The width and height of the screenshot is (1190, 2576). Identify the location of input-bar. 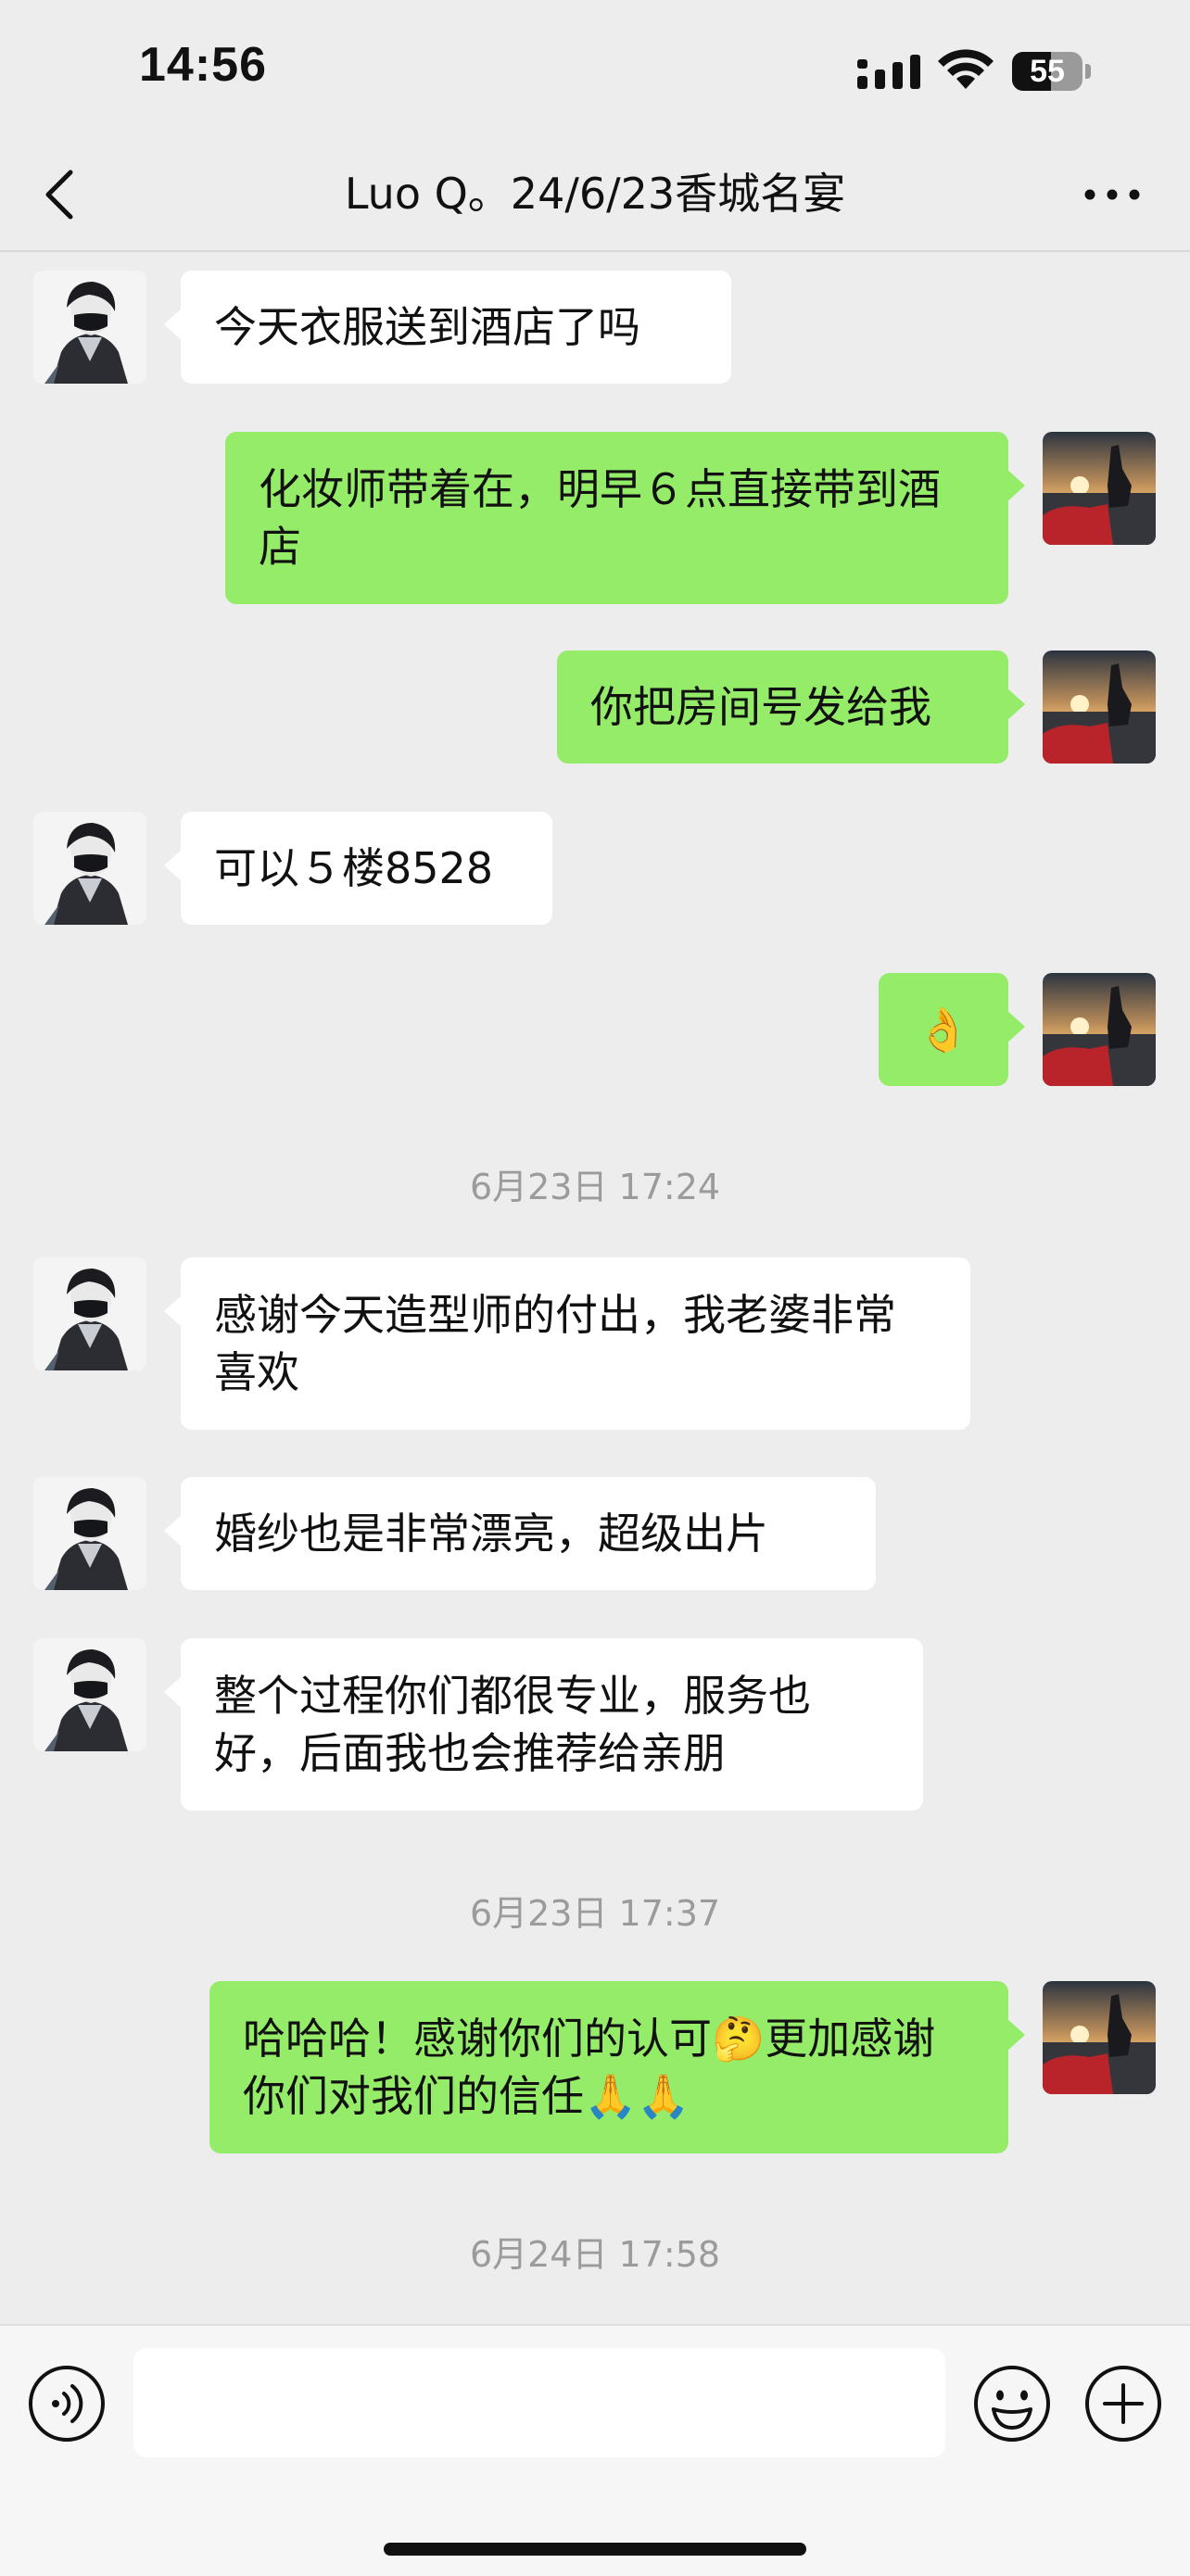
(595, 2450).